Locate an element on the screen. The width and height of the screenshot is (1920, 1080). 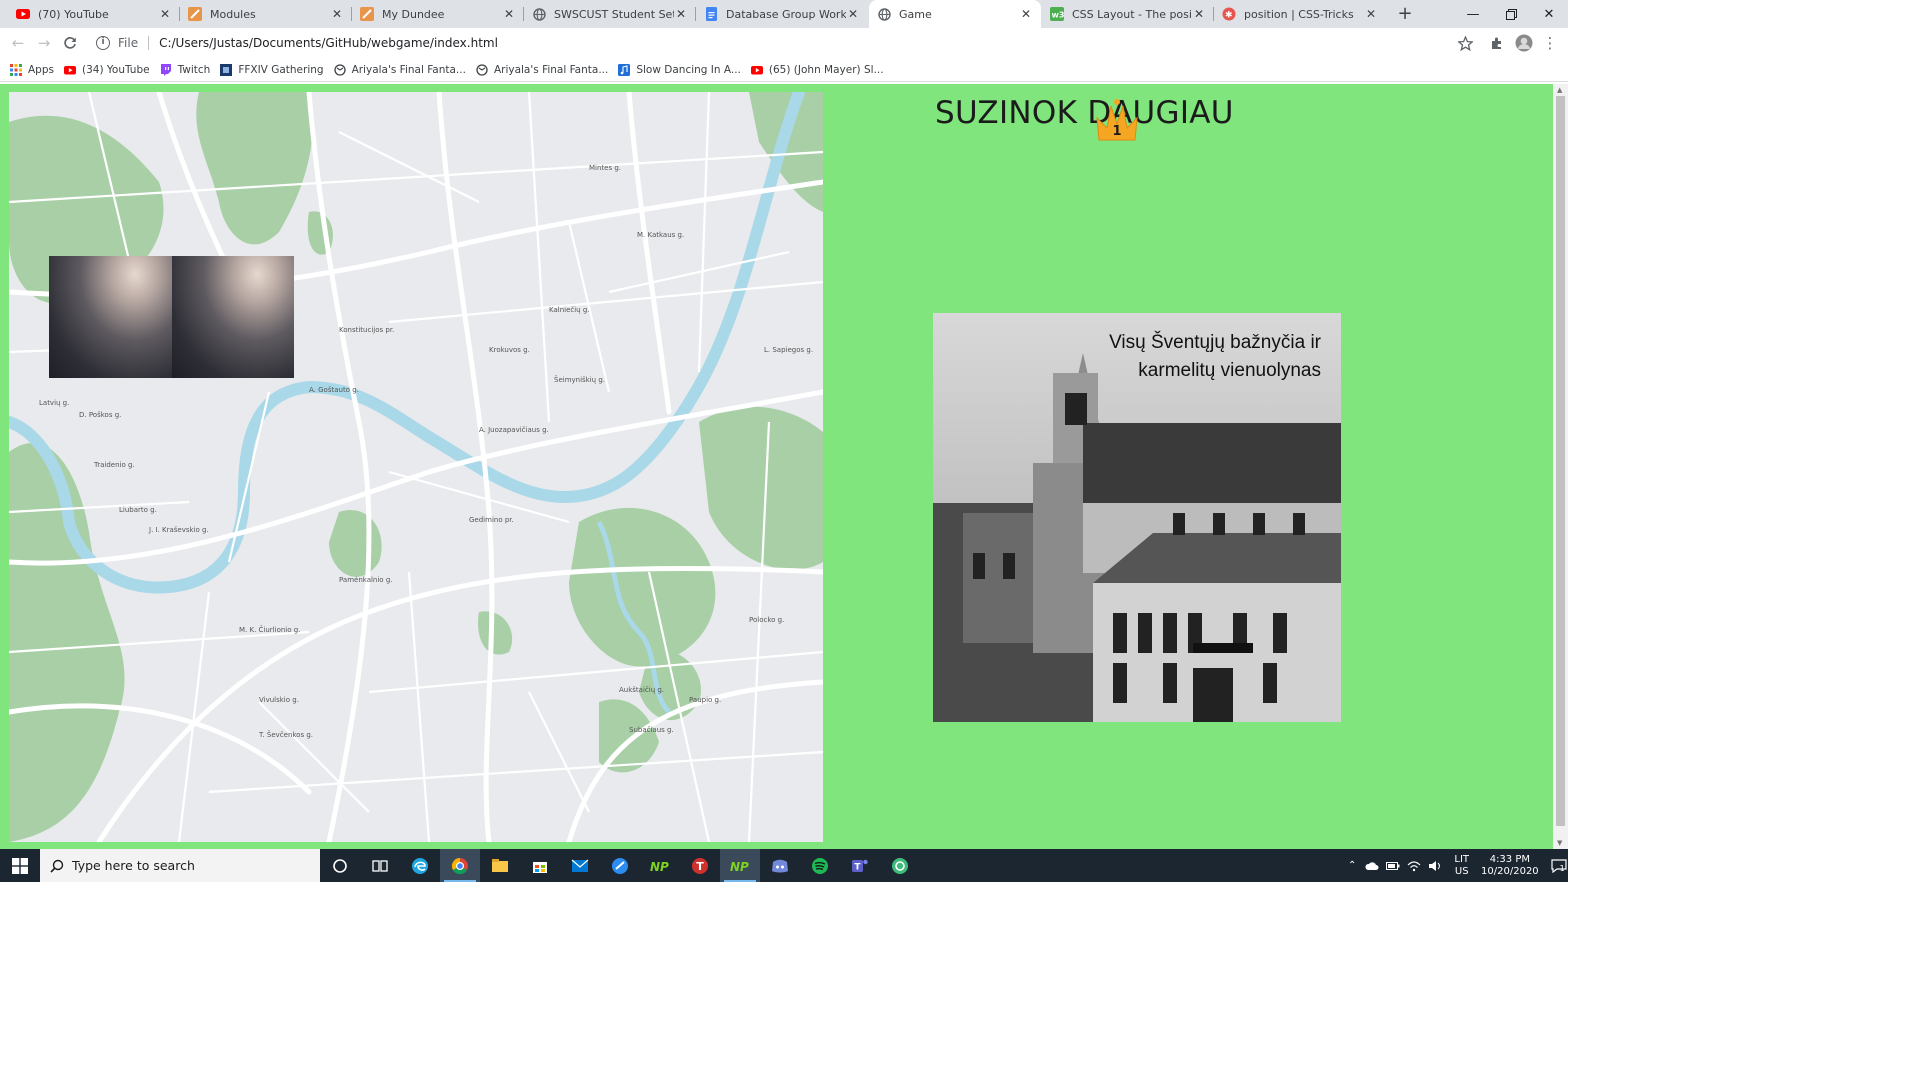
bookmark-ffxiv: FFXIV Gathering is located at coordinates (272, 69).